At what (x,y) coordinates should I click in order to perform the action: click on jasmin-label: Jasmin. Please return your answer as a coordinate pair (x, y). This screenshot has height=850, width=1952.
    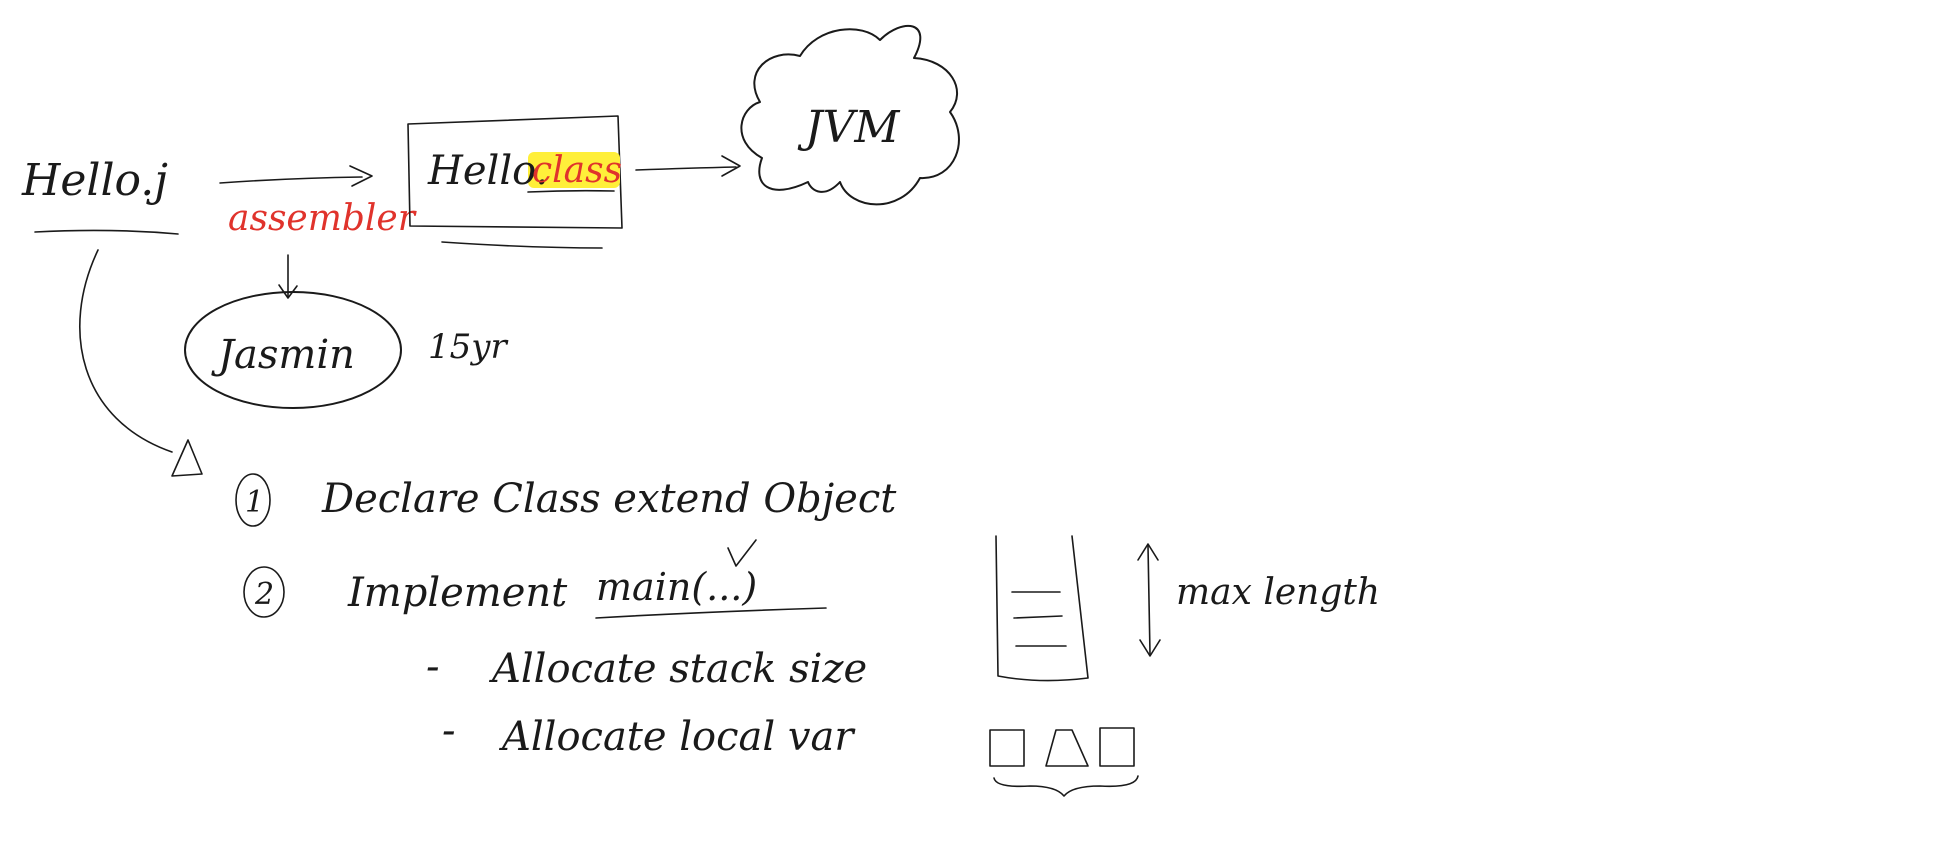
    Looking at the image, I should click on (283, 355).